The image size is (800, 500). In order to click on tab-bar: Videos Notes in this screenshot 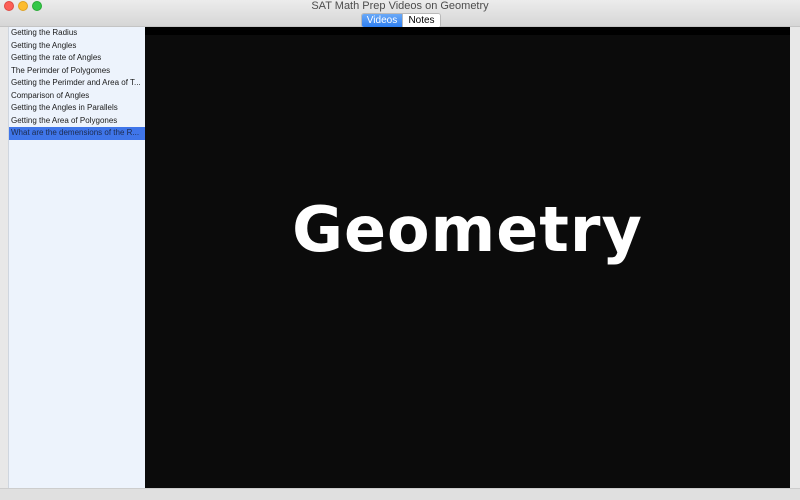, I will do `click(401, 20)`.